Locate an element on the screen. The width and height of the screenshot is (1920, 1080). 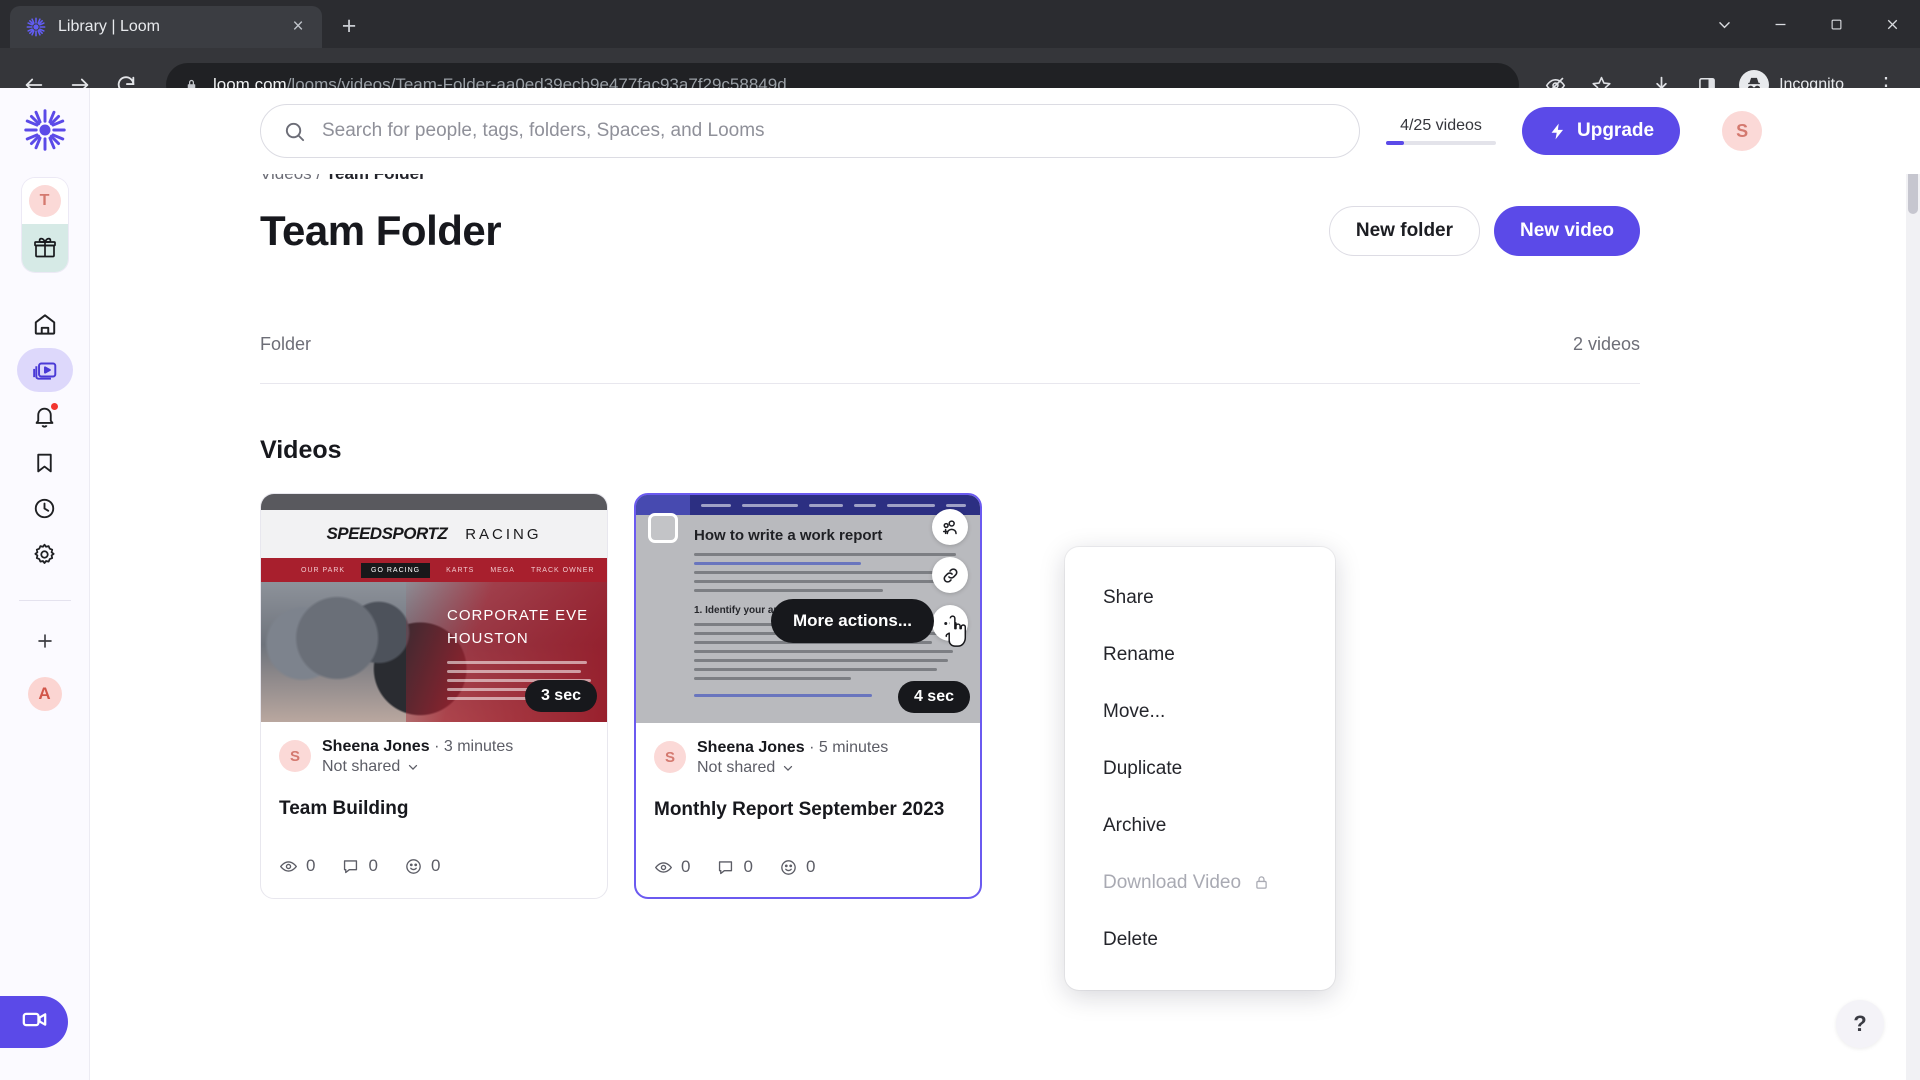
maximize-icon is located at coordinates (1836, 24).